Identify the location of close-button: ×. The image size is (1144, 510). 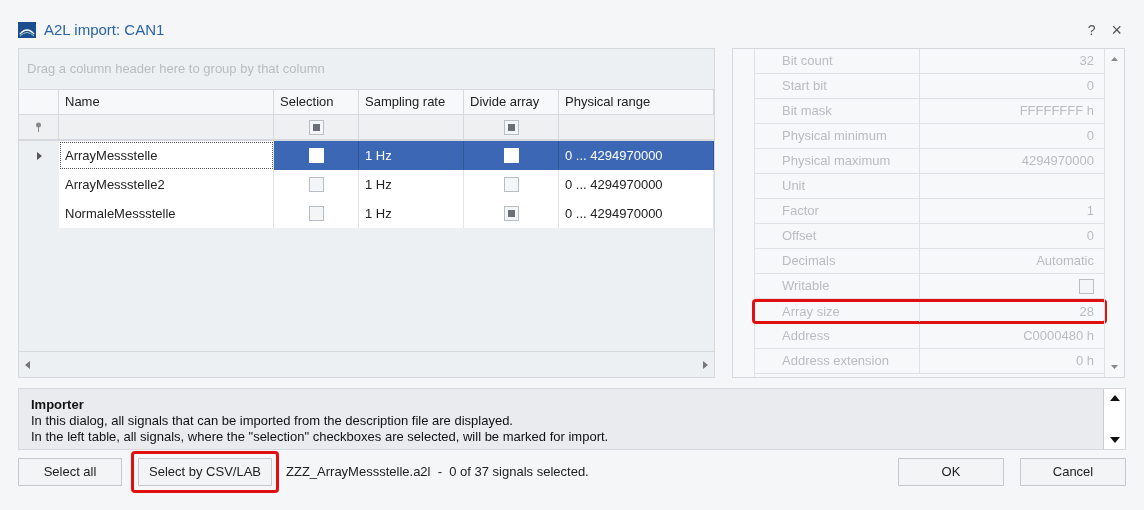
(1116, 30).